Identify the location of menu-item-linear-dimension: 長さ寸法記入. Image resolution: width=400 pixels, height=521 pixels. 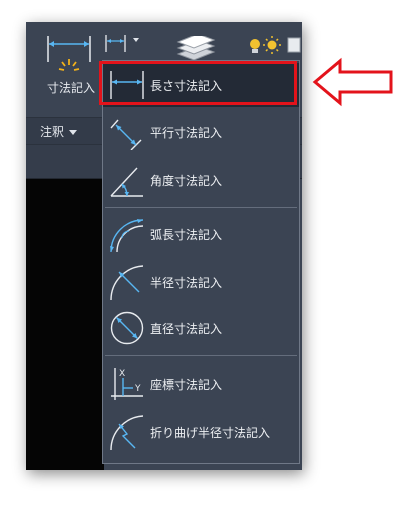
(201, 85).